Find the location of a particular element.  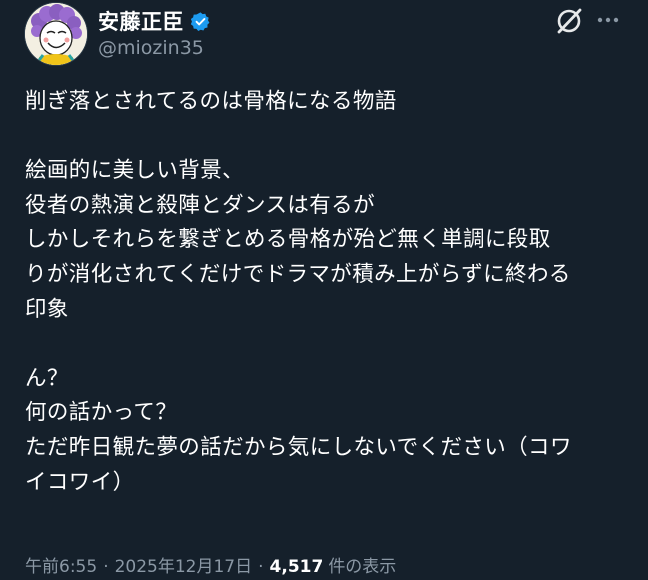

display-name: 安藤正臣 is located at coordinates (141, 21).